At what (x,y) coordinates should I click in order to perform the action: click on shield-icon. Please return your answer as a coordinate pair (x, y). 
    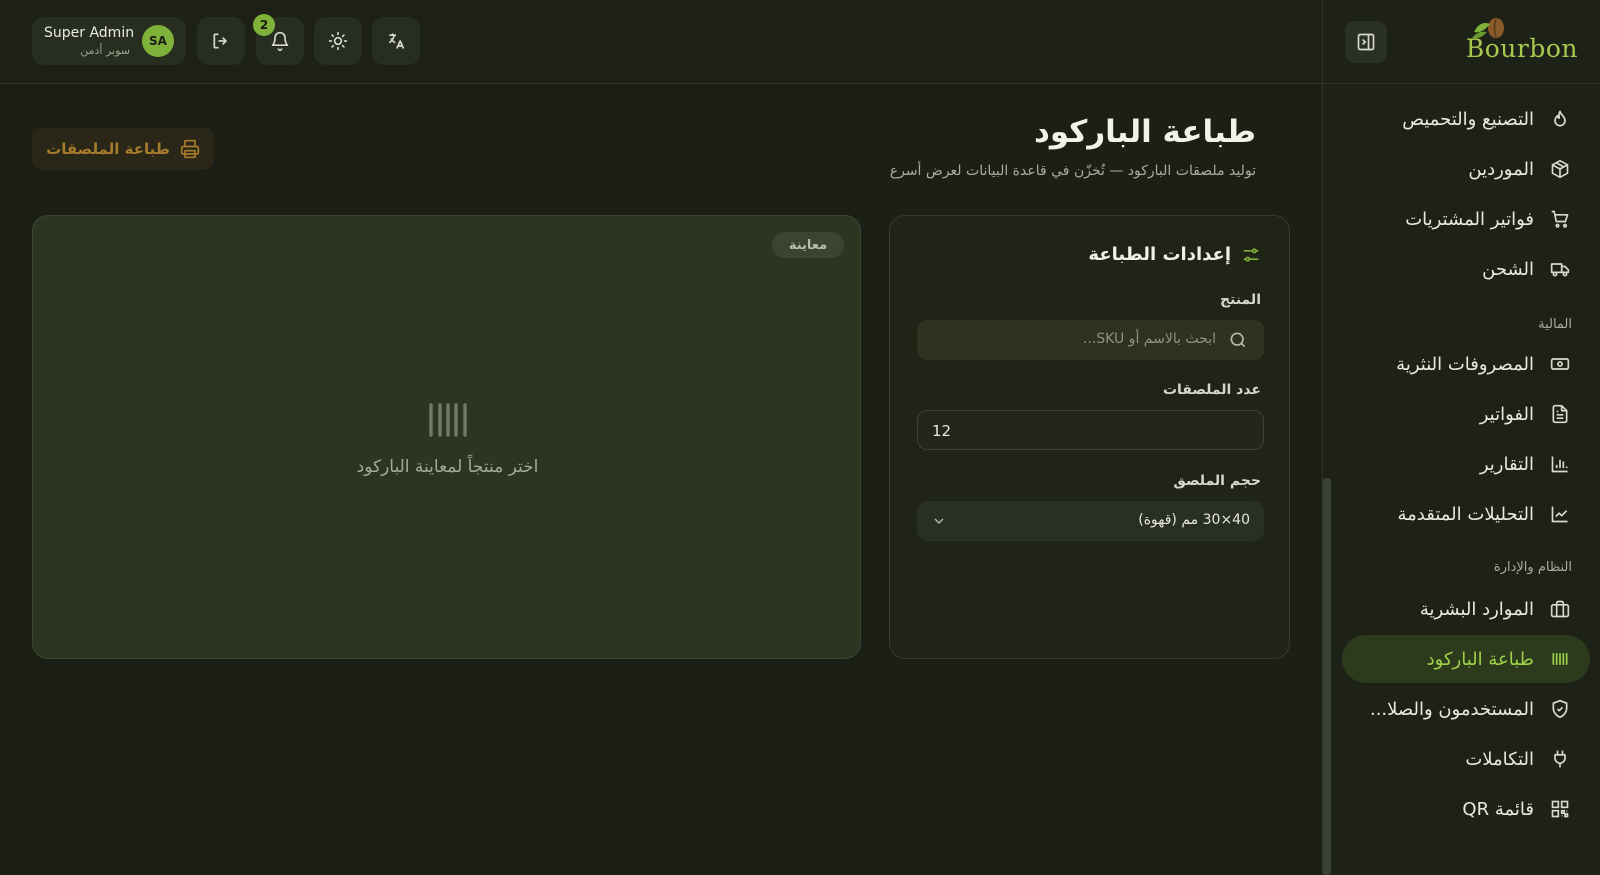
    Looking at the image, I should click on (1560, 709).